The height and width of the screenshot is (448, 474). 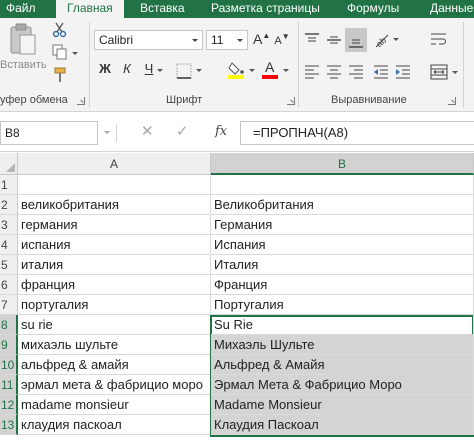 What do you see at coordinates (9, 385) in the screenshot?
I see `row-header: 11` at bounding box center [9, 385].